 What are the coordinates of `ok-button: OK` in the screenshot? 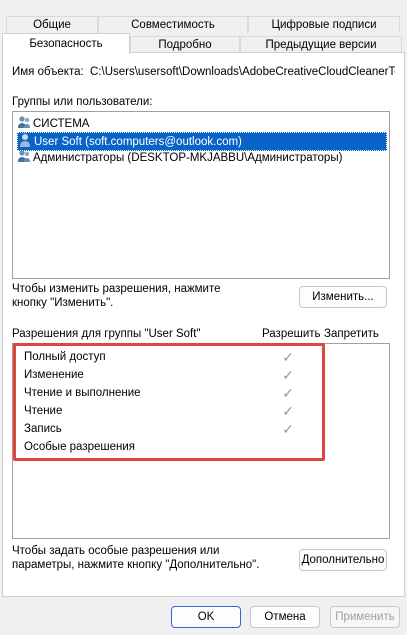 It's located at (206, 617).